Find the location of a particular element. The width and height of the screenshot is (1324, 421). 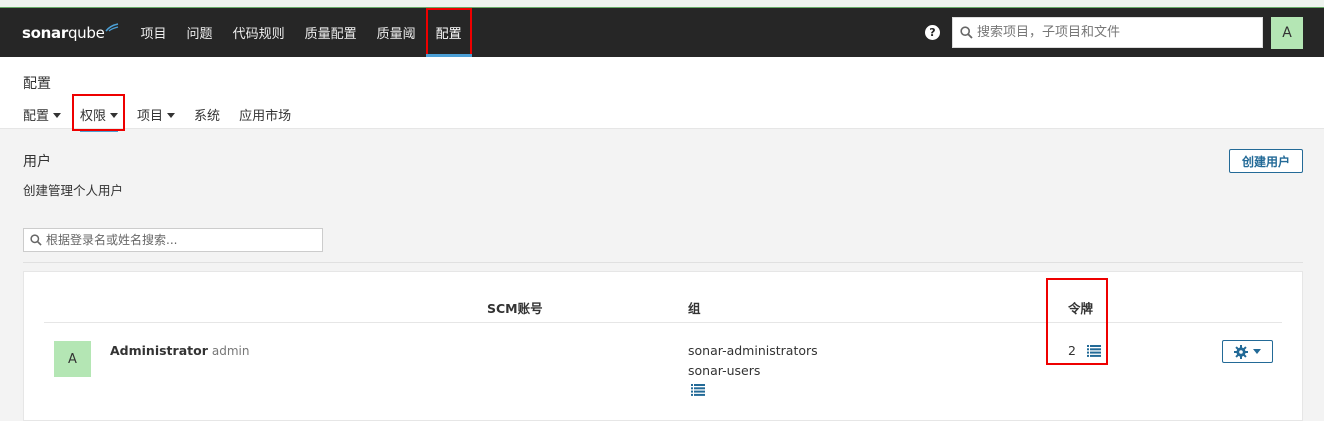

tab-configuration-label: 配置 is located at coordinates (36, 116).